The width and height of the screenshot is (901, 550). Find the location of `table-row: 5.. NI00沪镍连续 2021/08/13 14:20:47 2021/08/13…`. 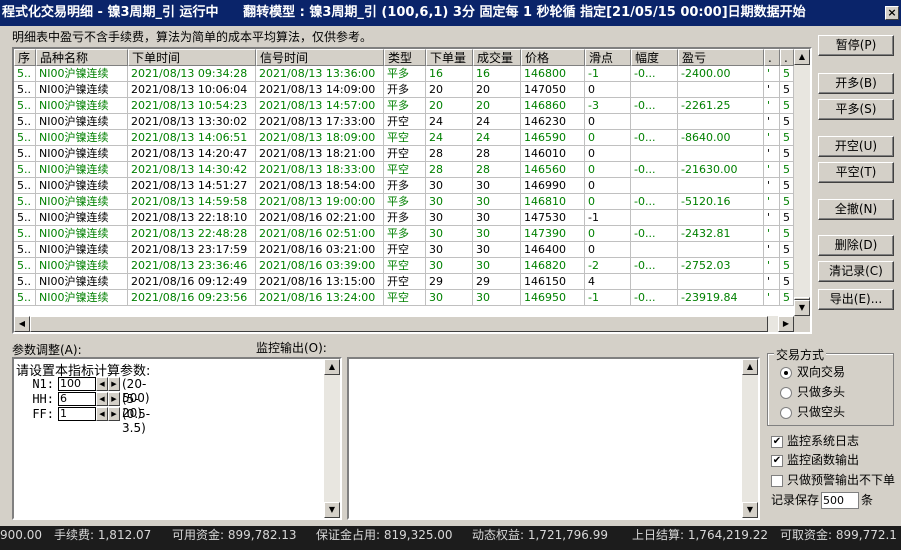

table-row: 5.. NI00沪镍连续 2021/08/13 14:20:47 2021/08/13… is located at coordinates (404, 154).